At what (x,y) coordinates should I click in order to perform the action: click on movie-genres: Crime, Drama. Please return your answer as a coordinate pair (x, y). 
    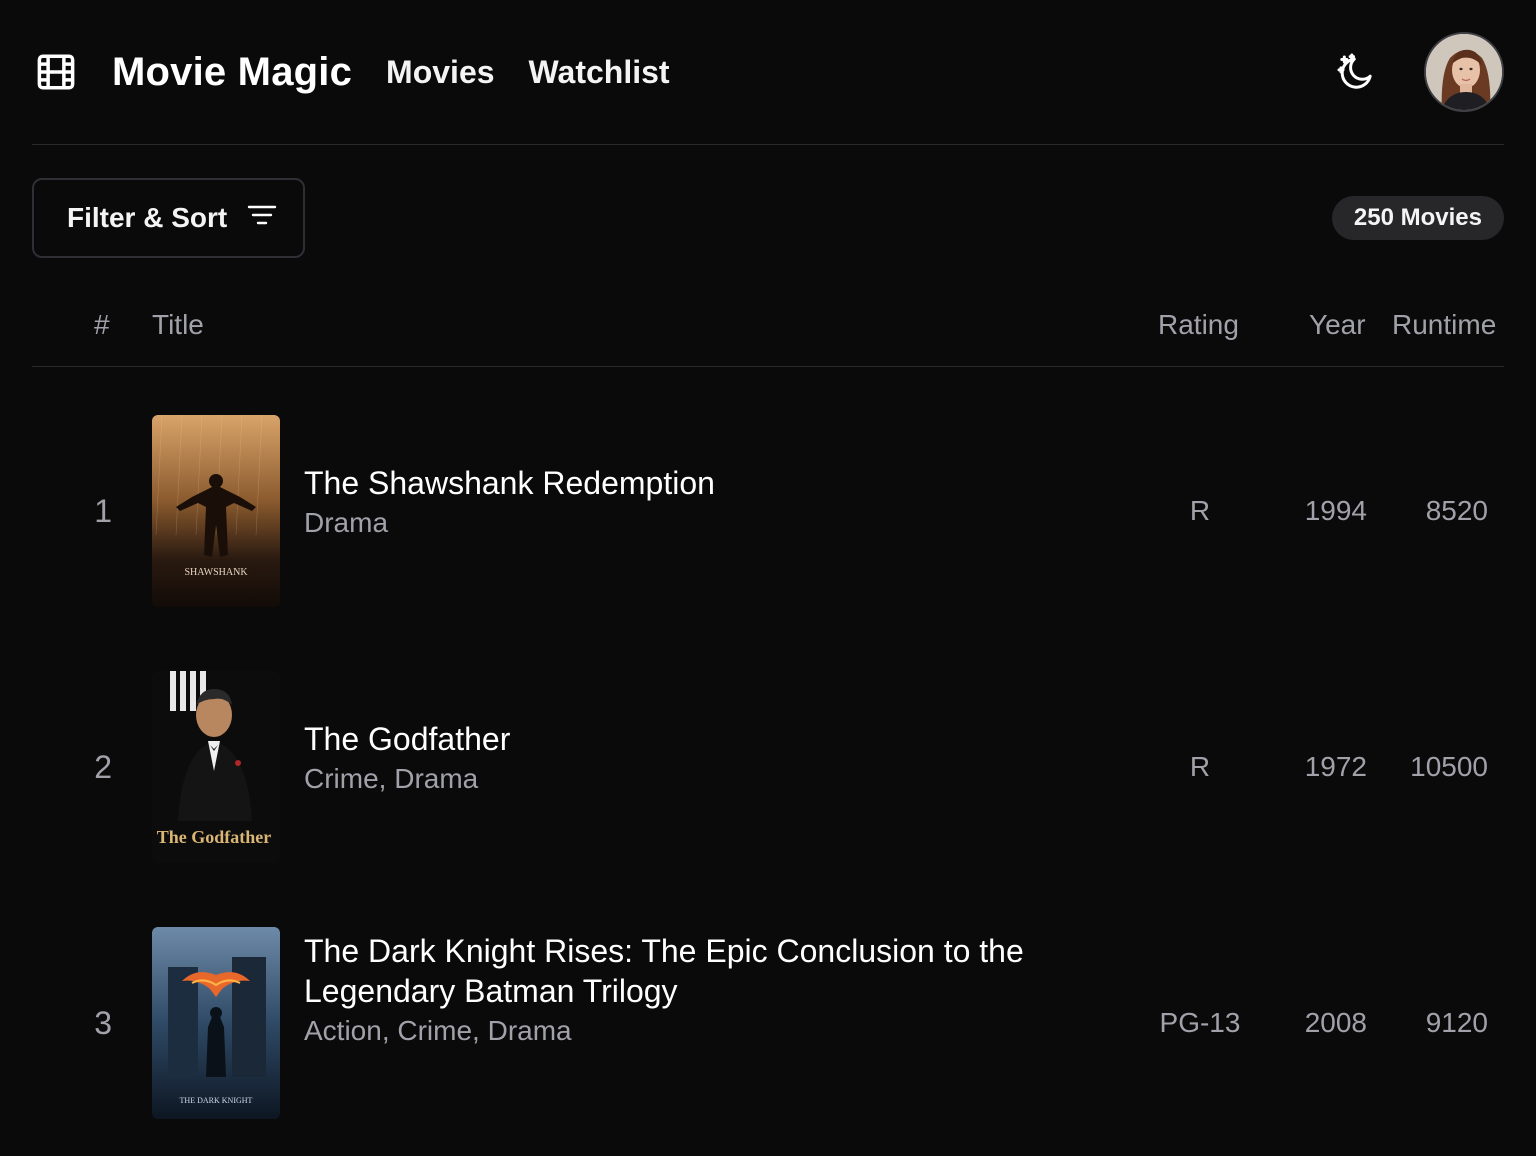
    Looking at the image, I should click on (391, 778).